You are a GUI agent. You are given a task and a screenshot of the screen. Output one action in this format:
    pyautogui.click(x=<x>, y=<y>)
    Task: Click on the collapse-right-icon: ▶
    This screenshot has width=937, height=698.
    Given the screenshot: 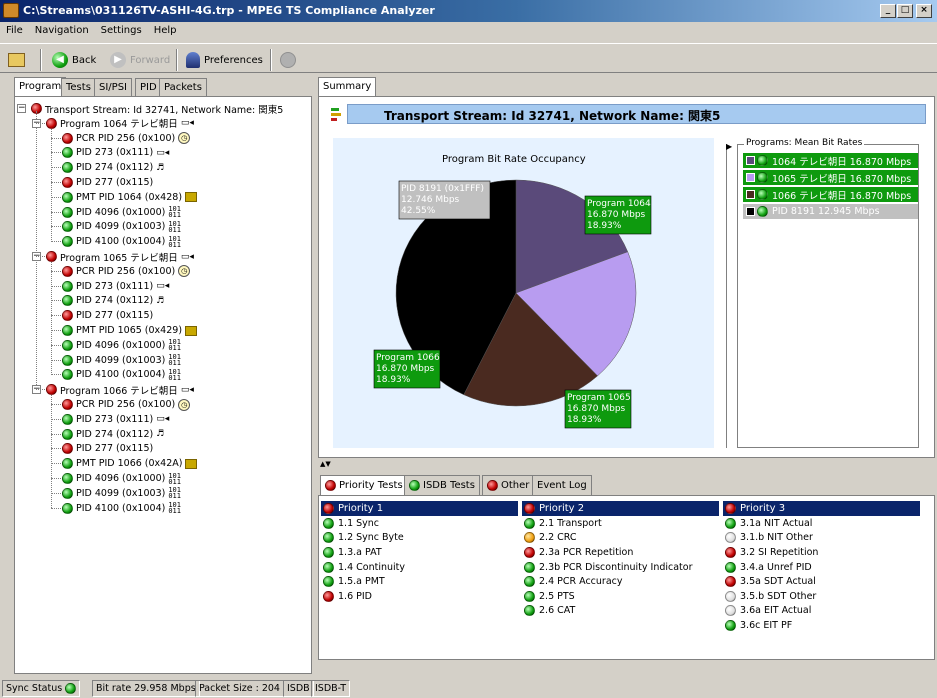 What is the action you would take?
    pyautogui.click(x=729, y=146)
    